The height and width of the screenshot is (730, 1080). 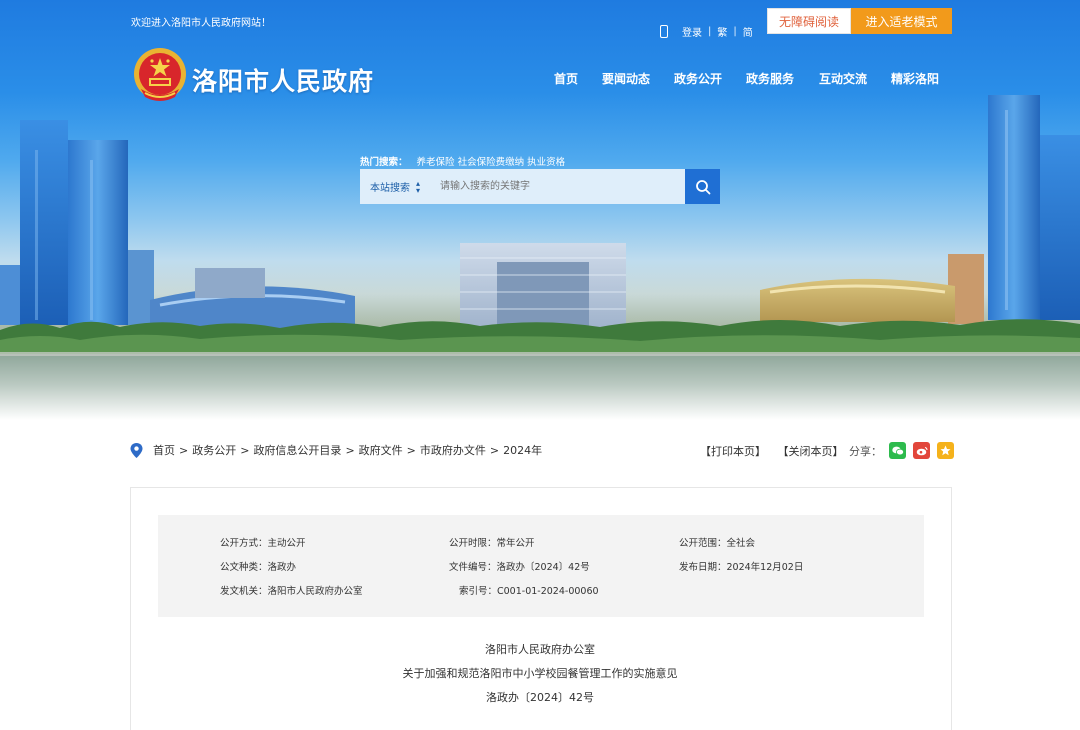 I want to click on document-number: 洛政办〔2024〕42号, so click(x=540, y=697).